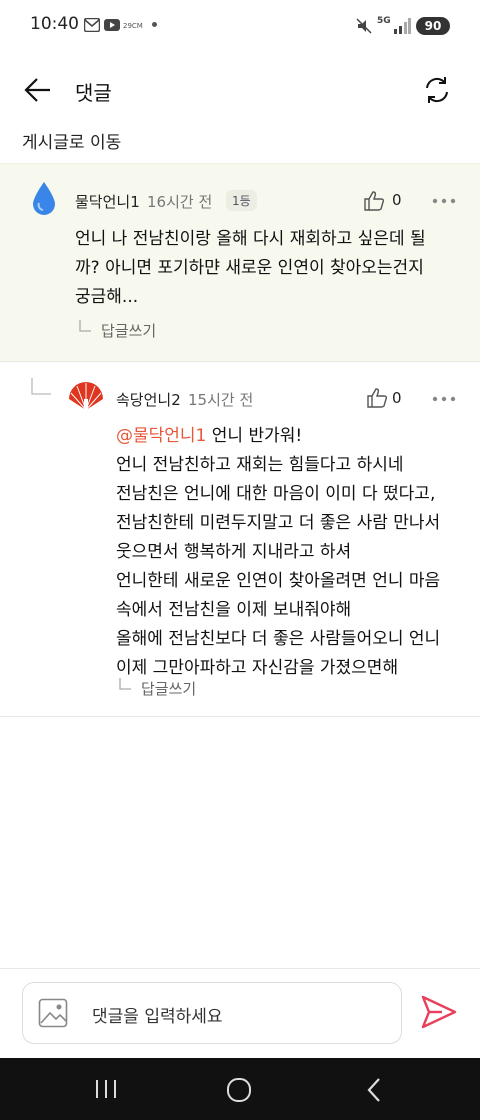  What do you see at coordinates (249, 268) in the screenshot?
I see `comment-text-line: 까? 아니면 포기하먄 새로운 인연이 찾아오는건지` at bounding box center [249, 268].